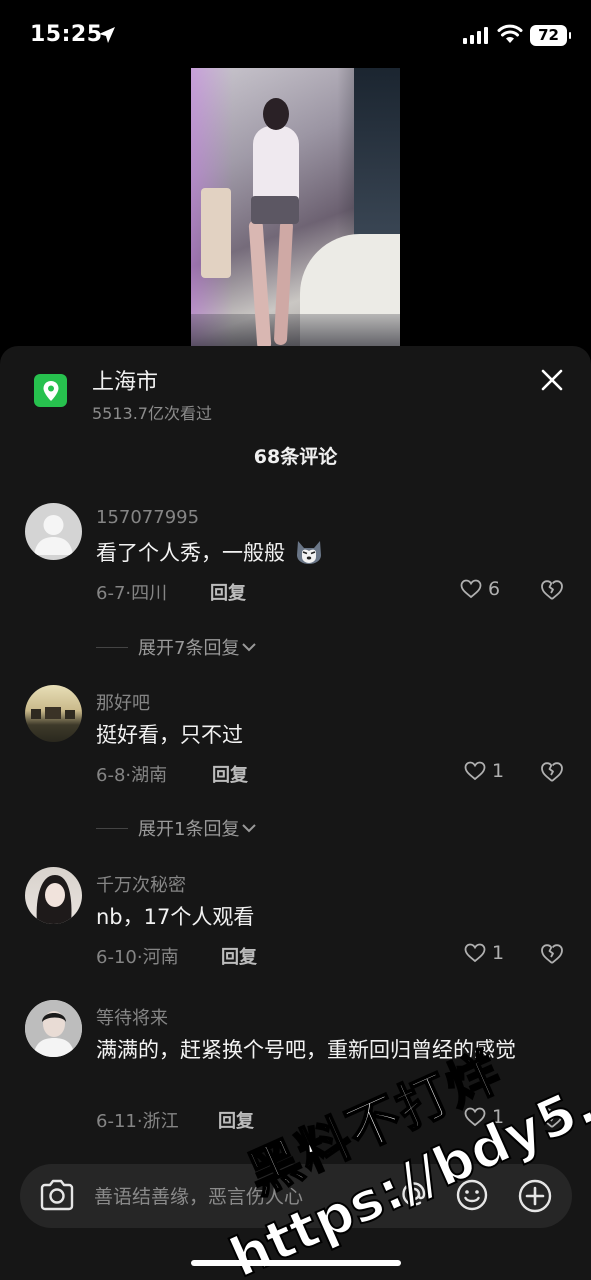 This screenshot has width=591, height=1280. Describe the element at coordinates (472, 1195) in the screenshot. I see `emoji-icon` at that location.